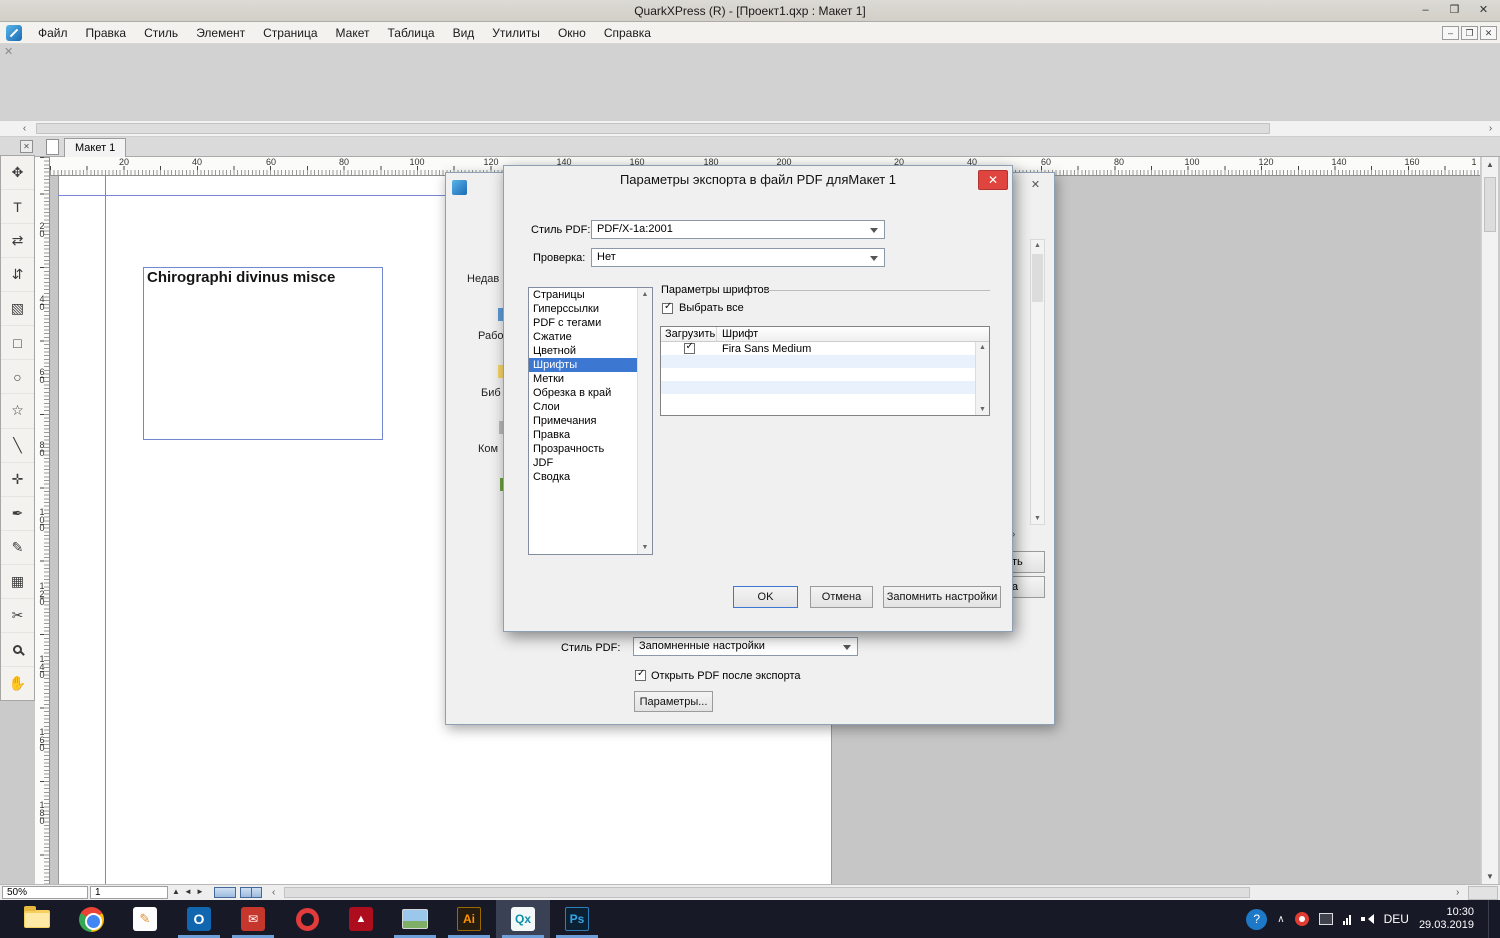 Image resolution: width=1500 pixels, height=938 pixels. What do you see at coordinates (220, 33) in the screenshot?
I see `menu-item: Элемент` at bounding box center [220, 33].